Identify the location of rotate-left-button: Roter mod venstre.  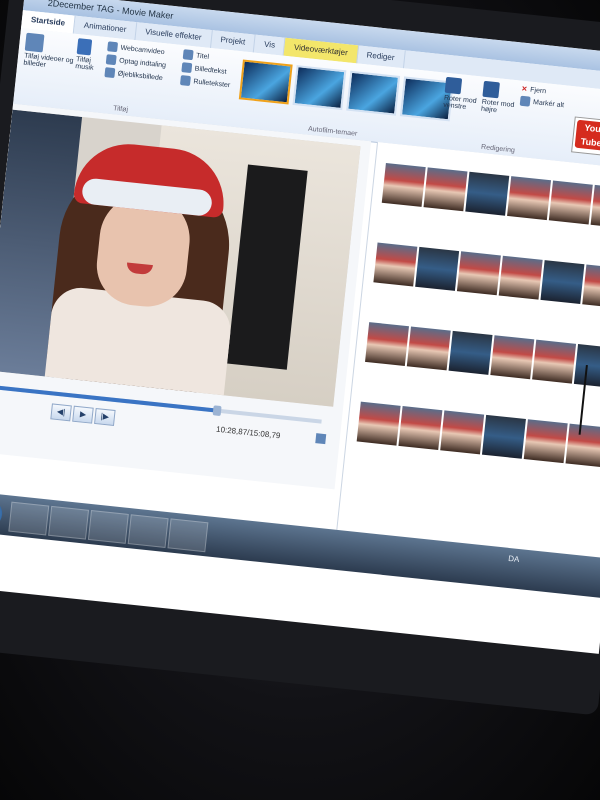
(462, 94).